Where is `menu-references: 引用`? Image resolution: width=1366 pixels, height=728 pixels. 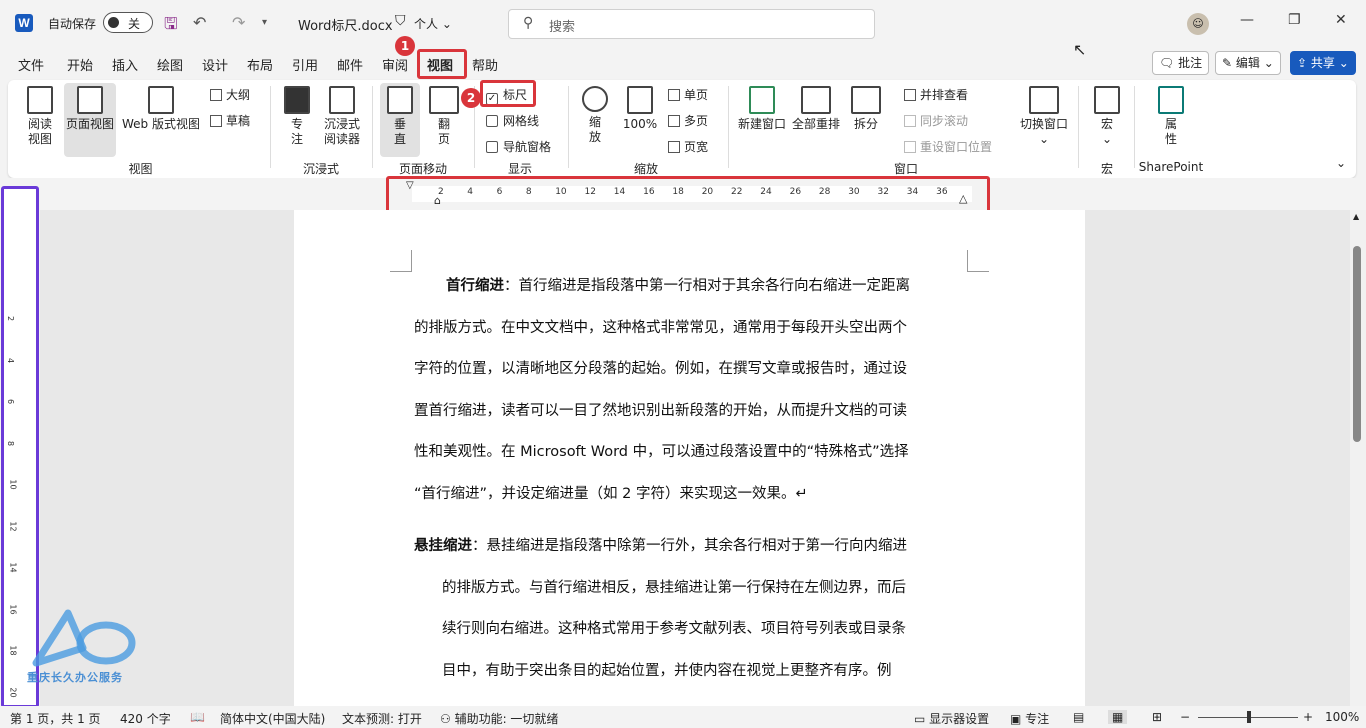
menu-references: 引用 is located at coordinates (305, 64).